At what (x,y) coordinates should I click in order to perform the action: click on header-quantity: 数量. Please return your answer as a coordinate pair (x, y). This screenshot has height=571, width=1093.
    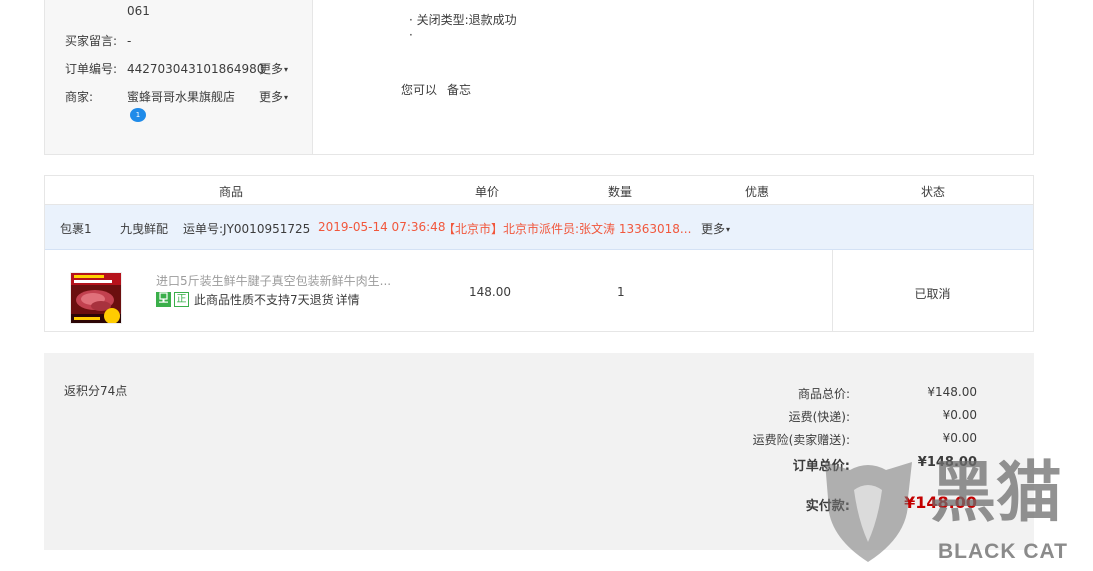
    Looking at the image, I should click on (620, 192).